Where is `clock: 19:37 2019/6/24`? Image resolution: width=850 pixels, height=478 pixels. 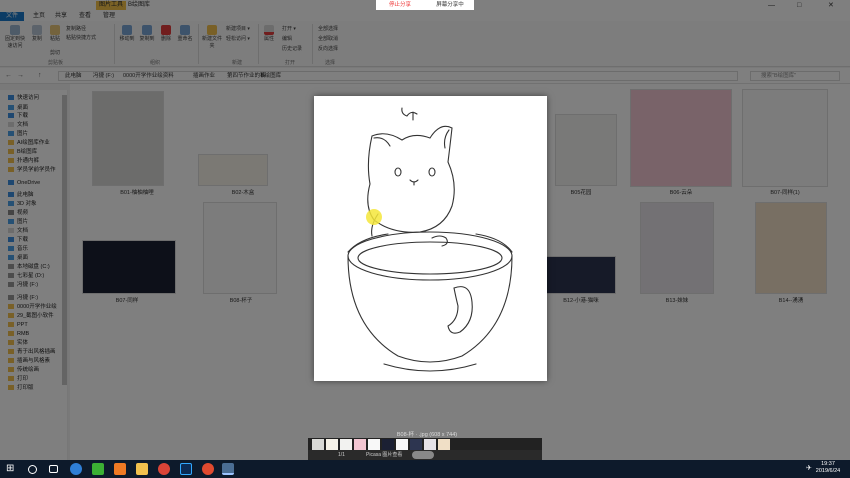
clock: 19:37 2019/6/24 is located at coordinates (828, 468).